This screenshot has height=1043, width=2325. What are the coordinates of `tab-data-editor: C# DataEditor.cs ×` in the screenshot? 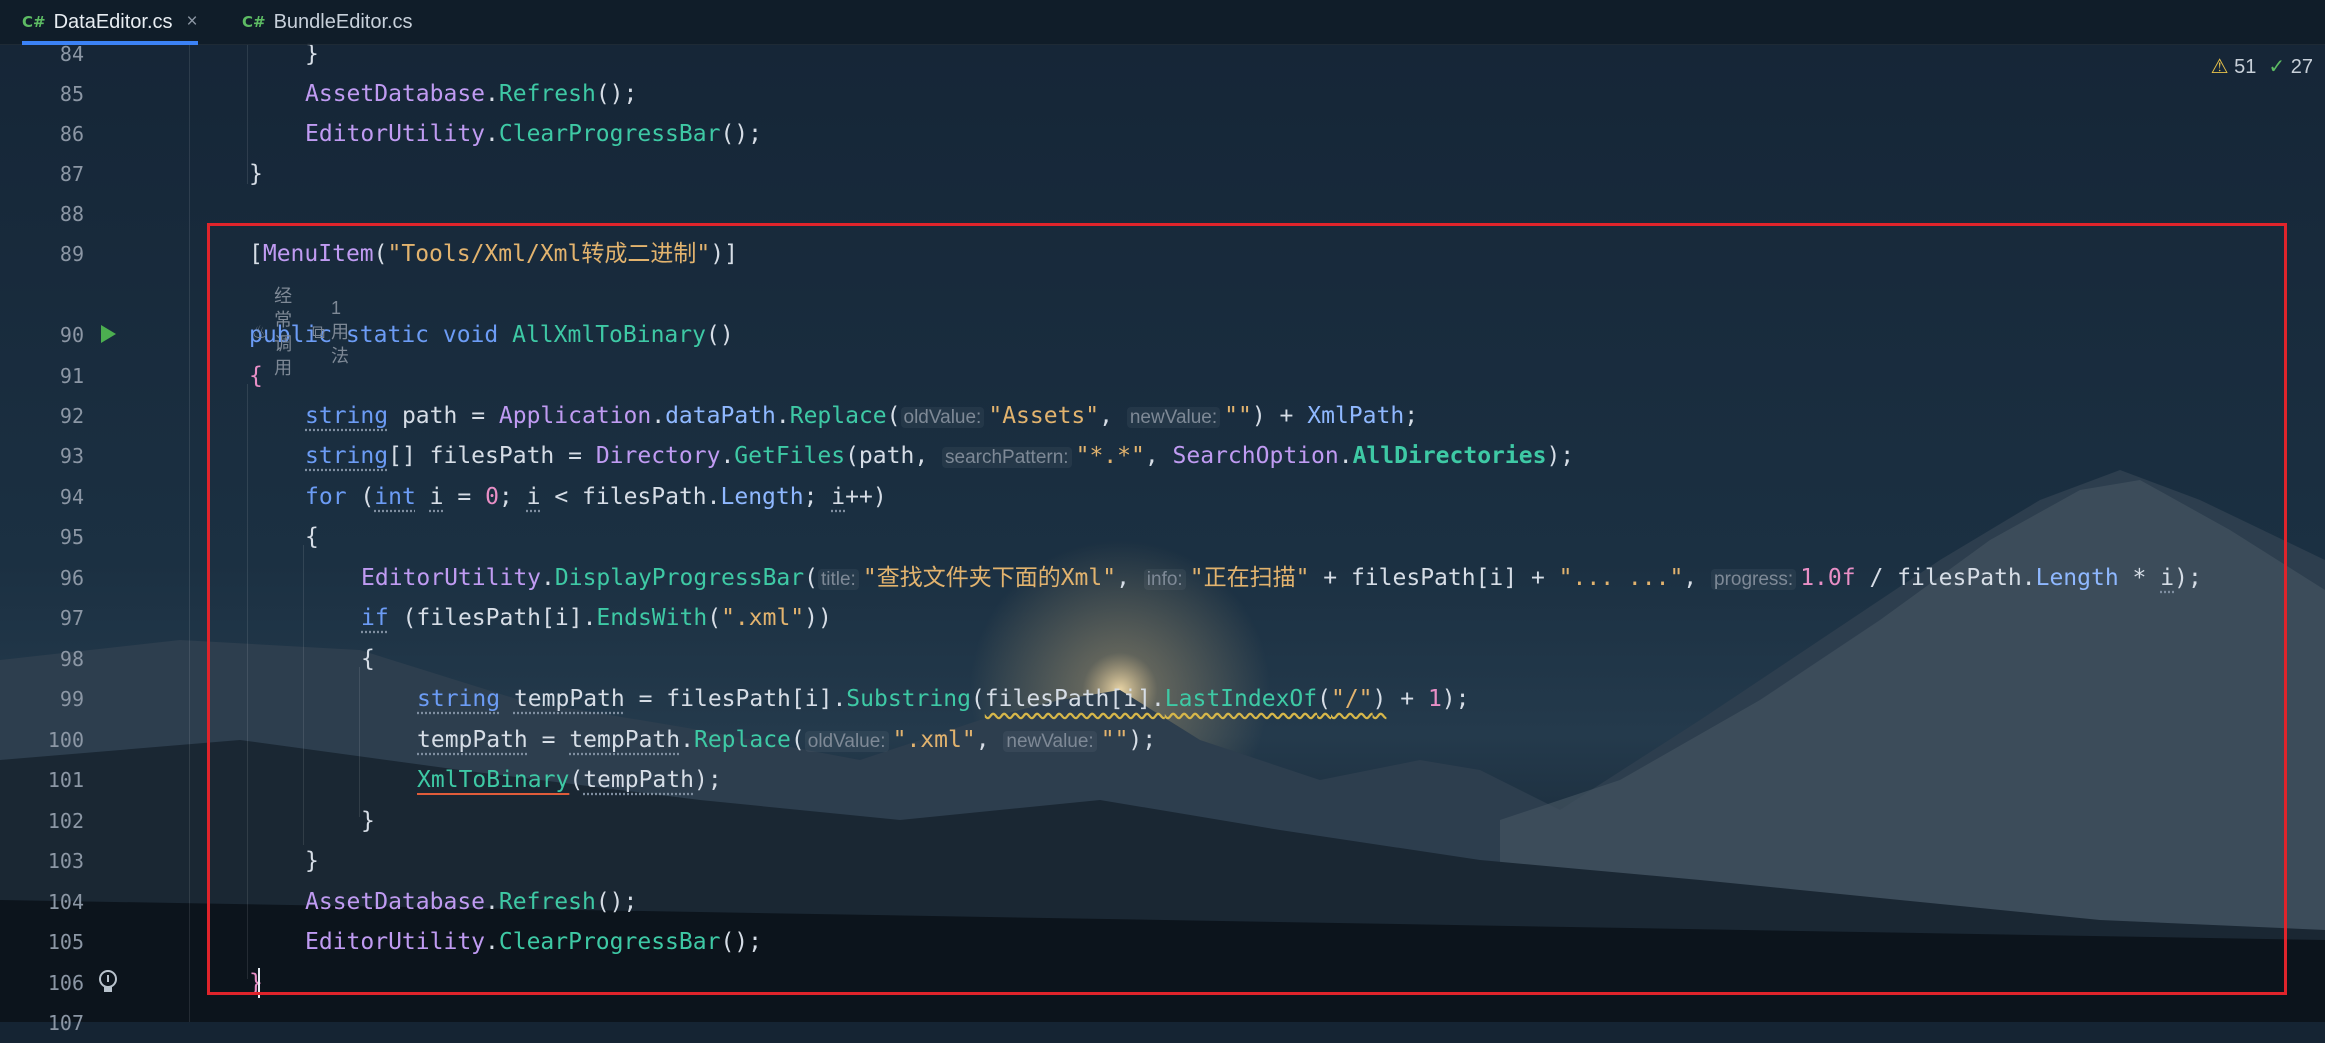 It's located at (110, 22).